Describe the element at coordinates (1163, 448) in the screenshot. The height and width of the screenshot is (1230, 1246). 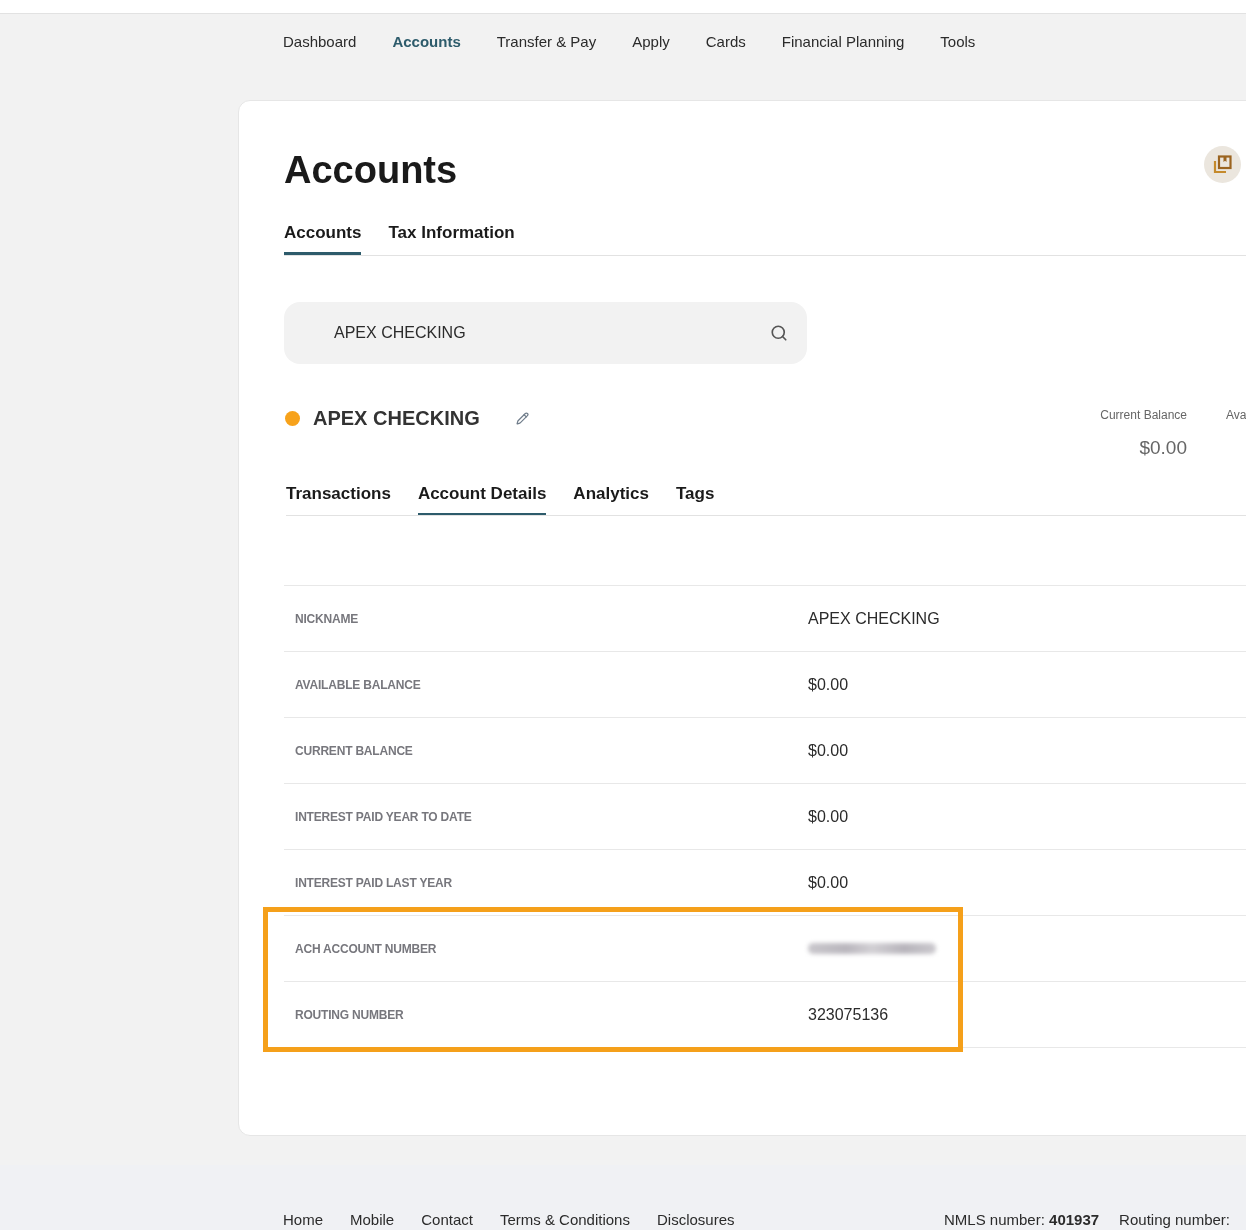
I see `balance-amount: $0.00` at that location.